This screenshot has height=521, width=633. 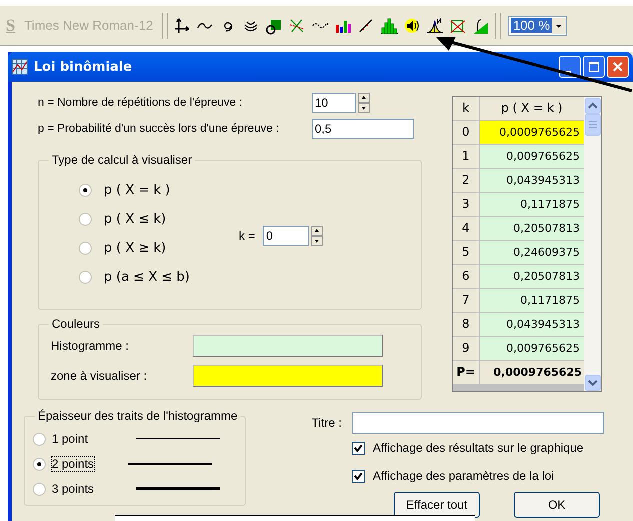 I want to click on group-title: Épaisseur des traits de l'histogramme, so click(x=138, y=416).